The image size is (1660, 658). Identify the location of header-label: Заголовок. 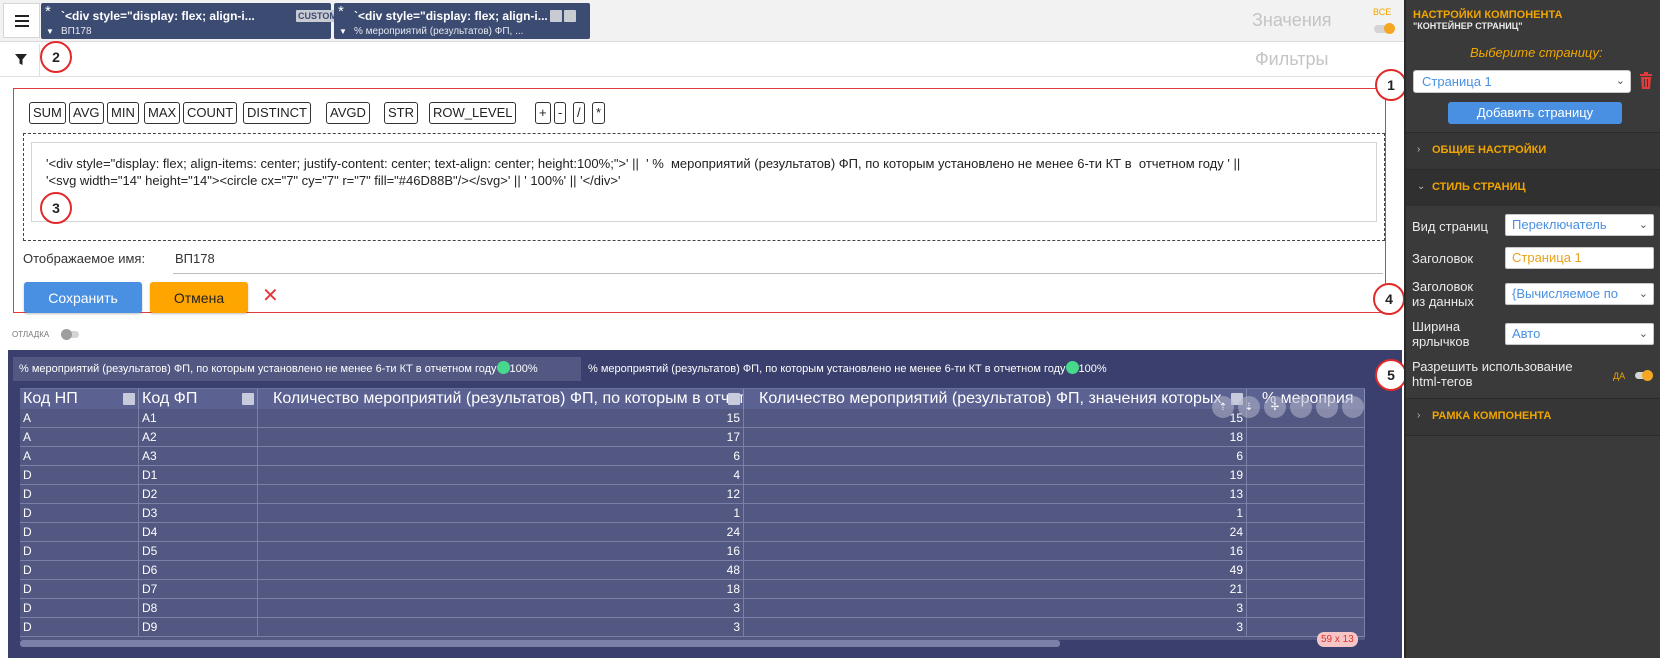
(1443, 258).